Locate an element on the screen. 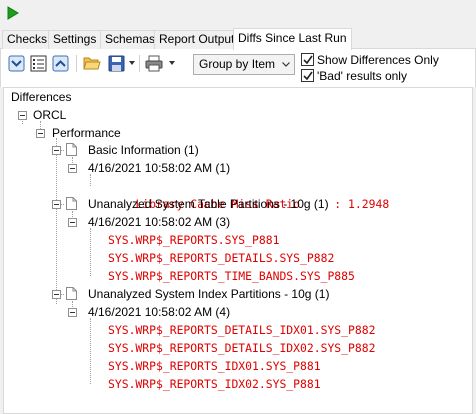  tree-node-diff-item: SYS.WRP$_REPORTS_IDX01.SYS_P881 is located at coordinates (214, 366).